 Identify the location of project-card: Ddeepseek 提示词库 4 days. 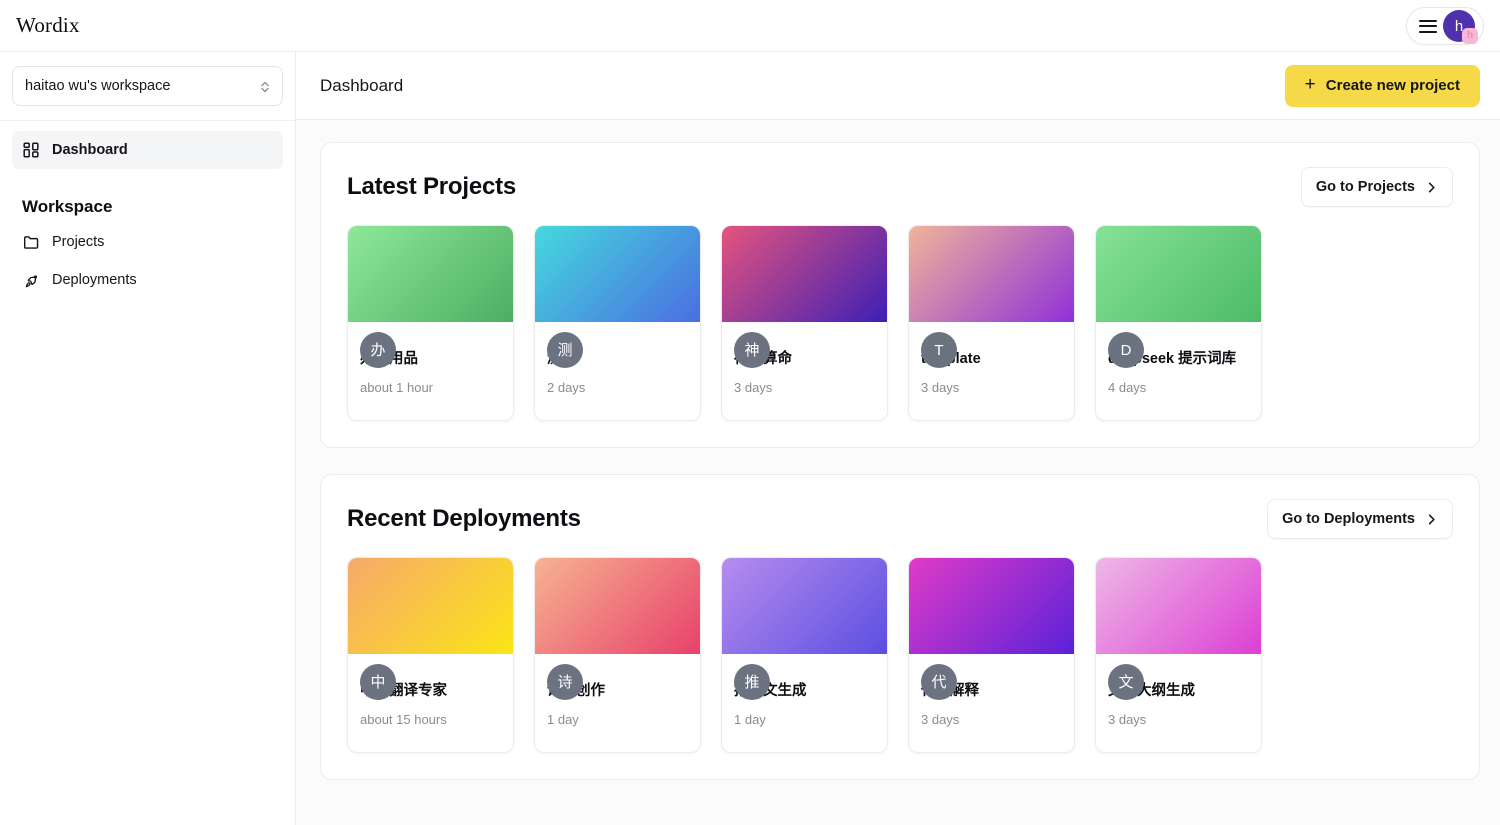
(1178, 323).